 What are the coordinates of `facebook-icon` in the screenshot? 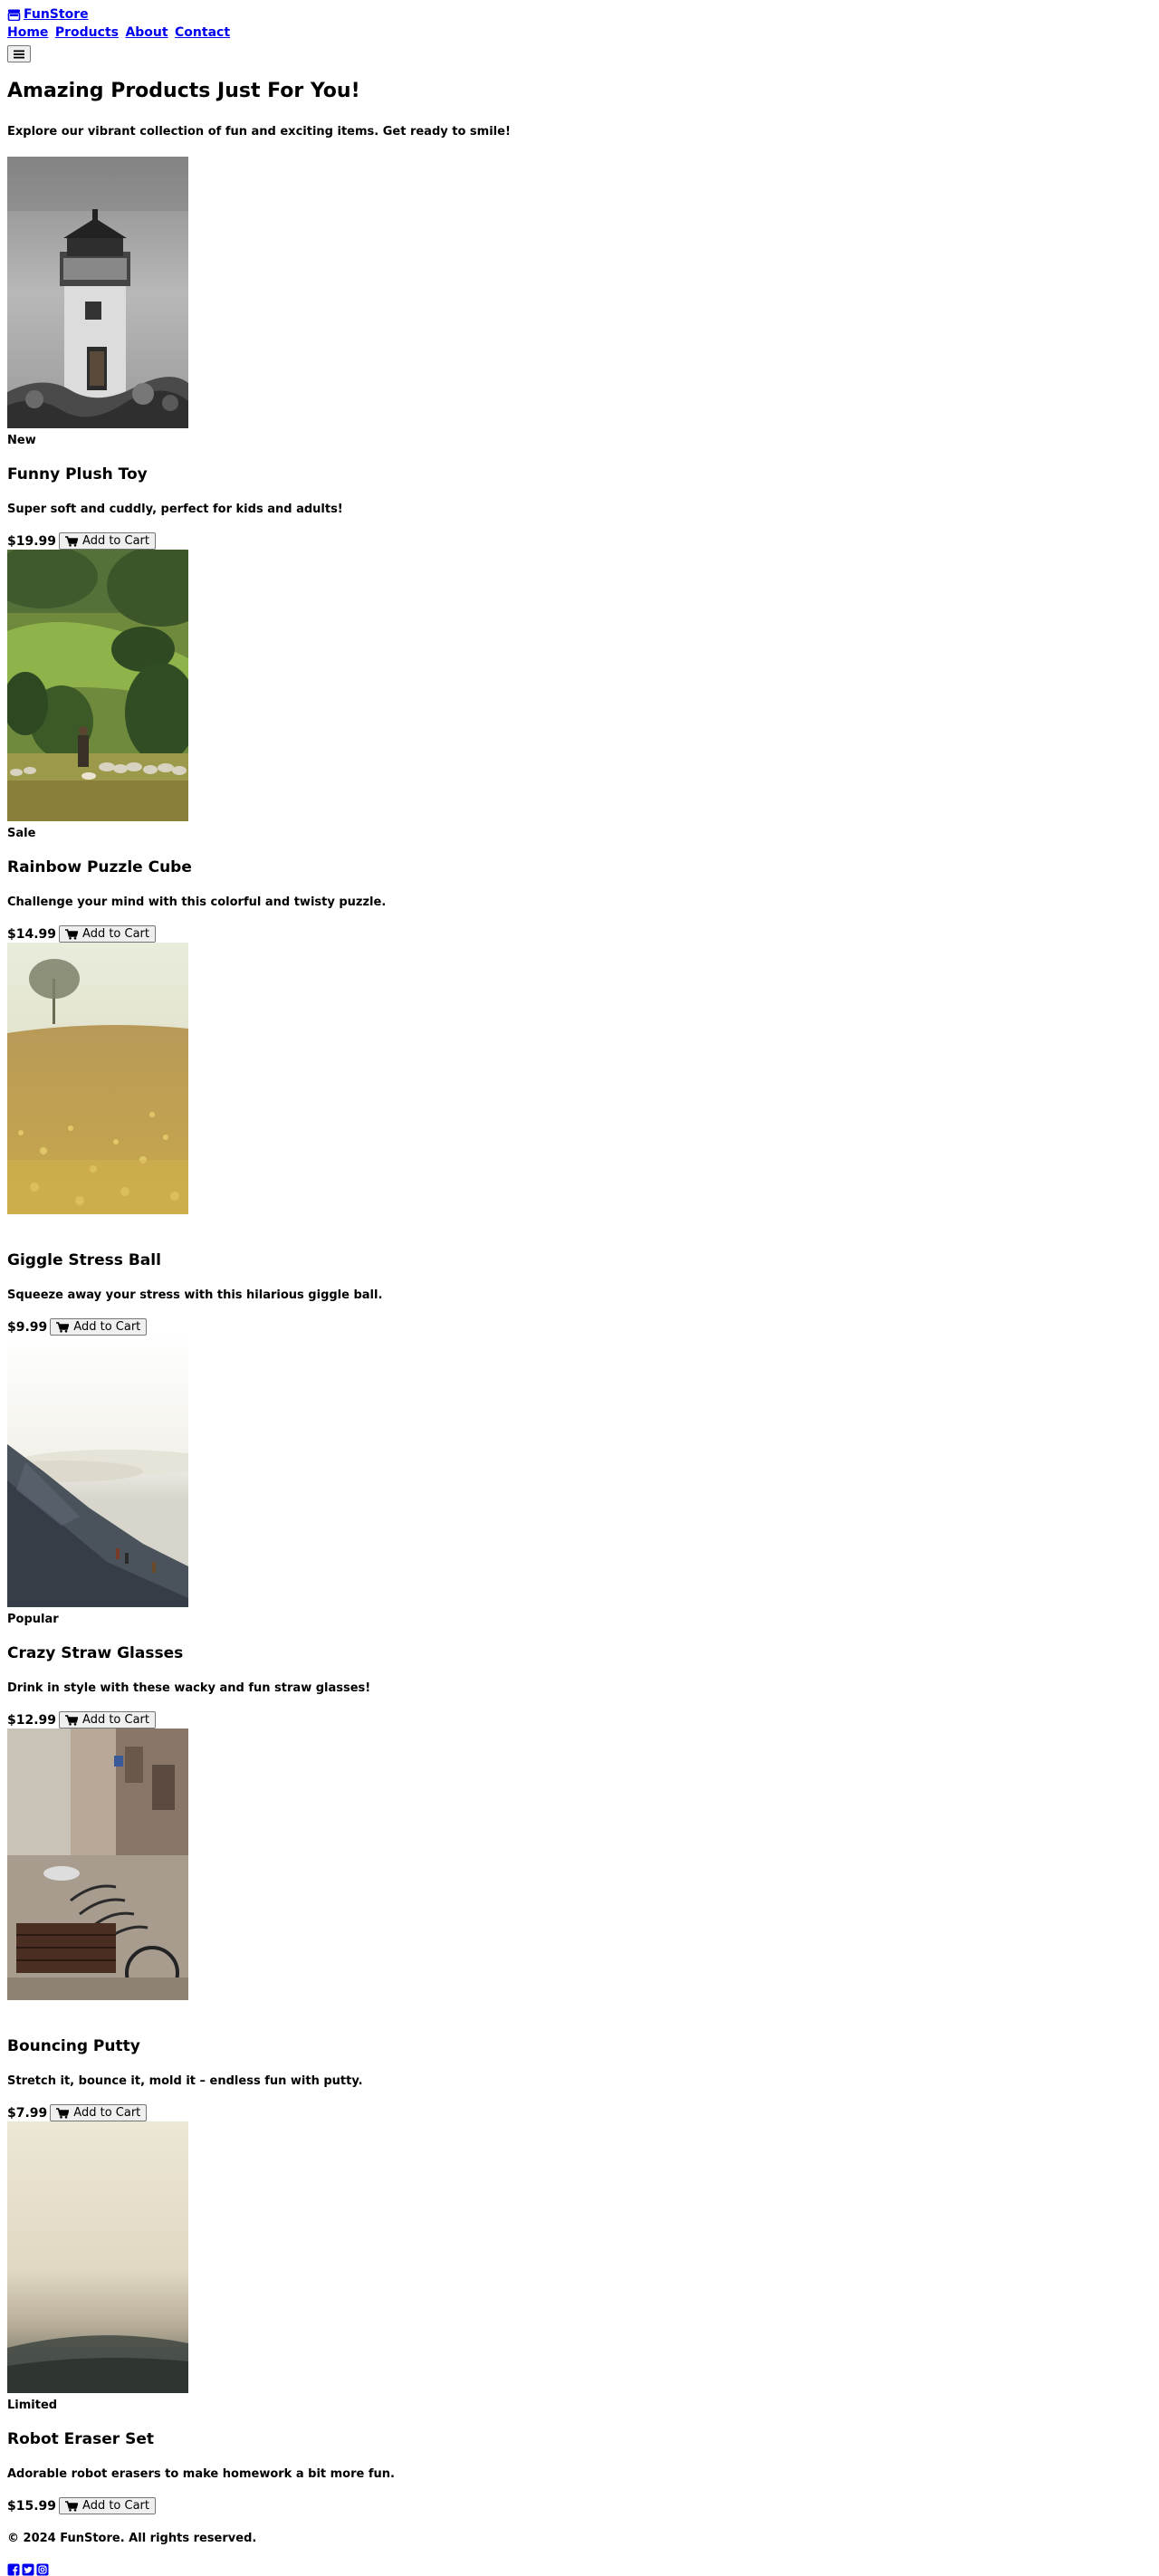 It's located at (13, 2569).